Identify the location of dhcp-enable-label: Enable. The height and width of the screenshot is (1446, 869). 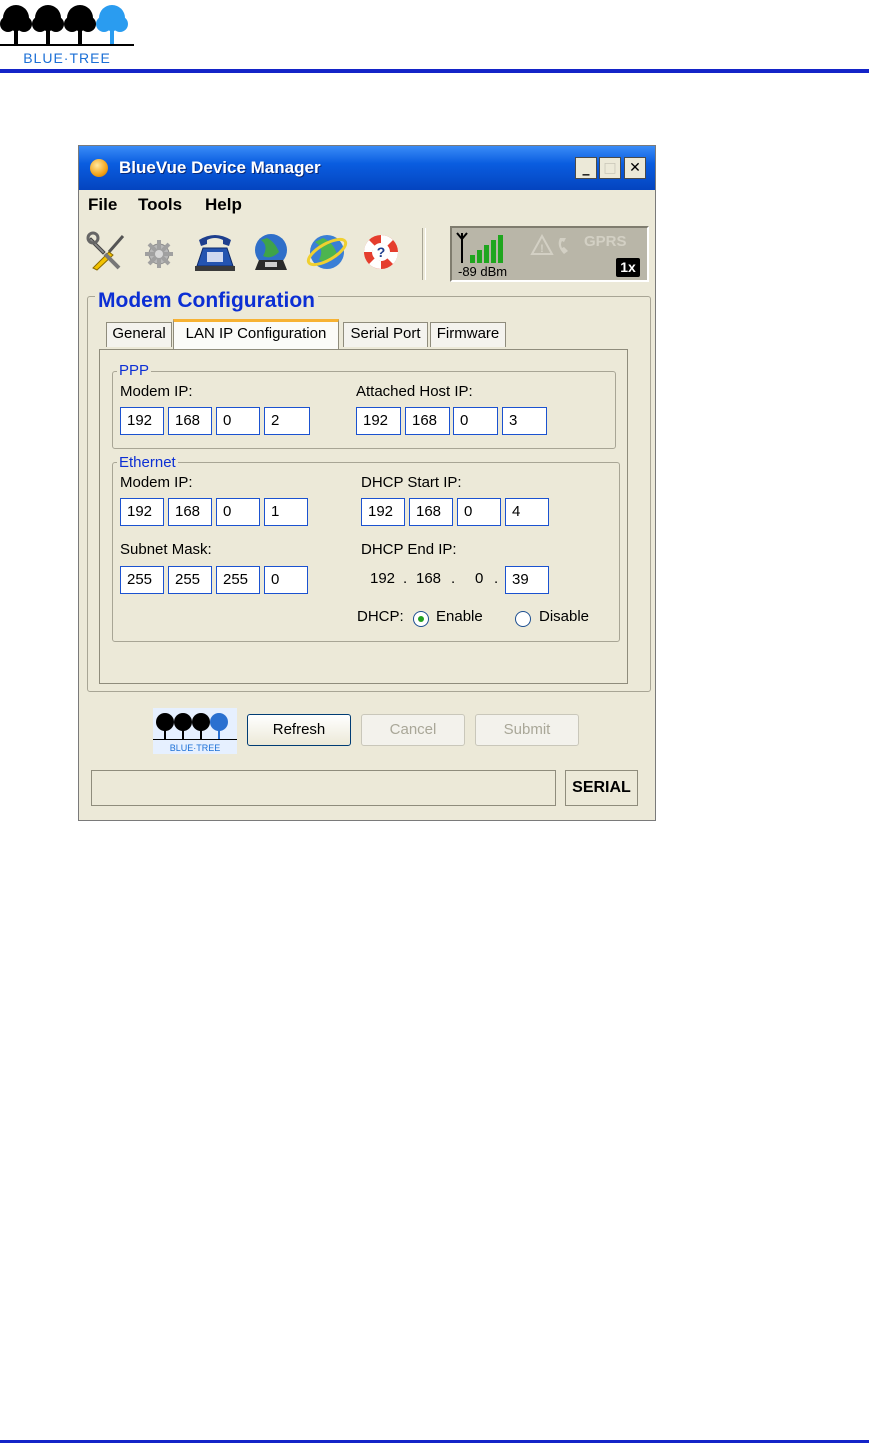
(459, 616).